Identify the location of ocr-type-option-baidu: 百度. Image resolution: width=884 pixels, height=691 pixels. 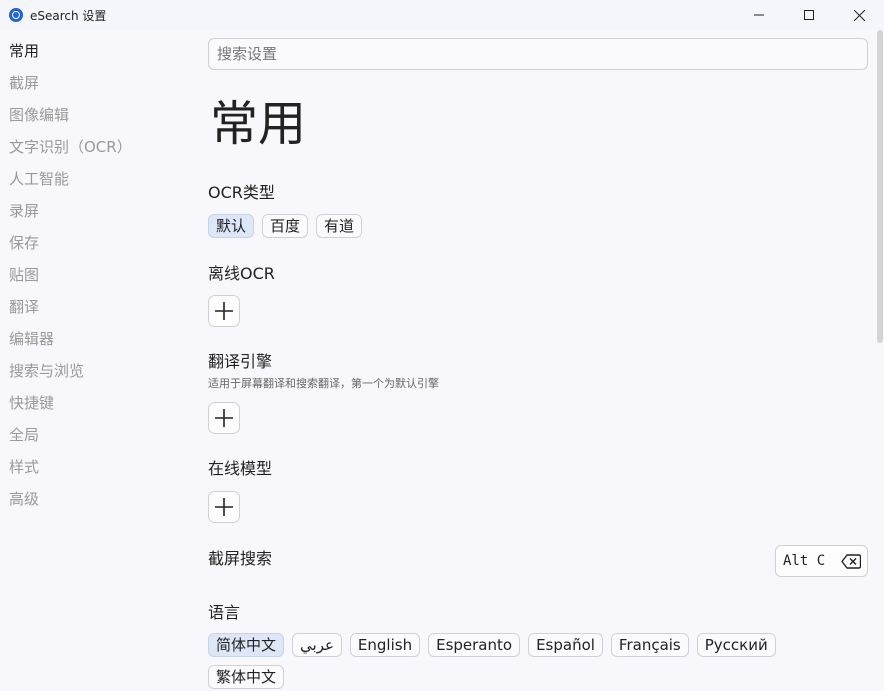
(285, 226).